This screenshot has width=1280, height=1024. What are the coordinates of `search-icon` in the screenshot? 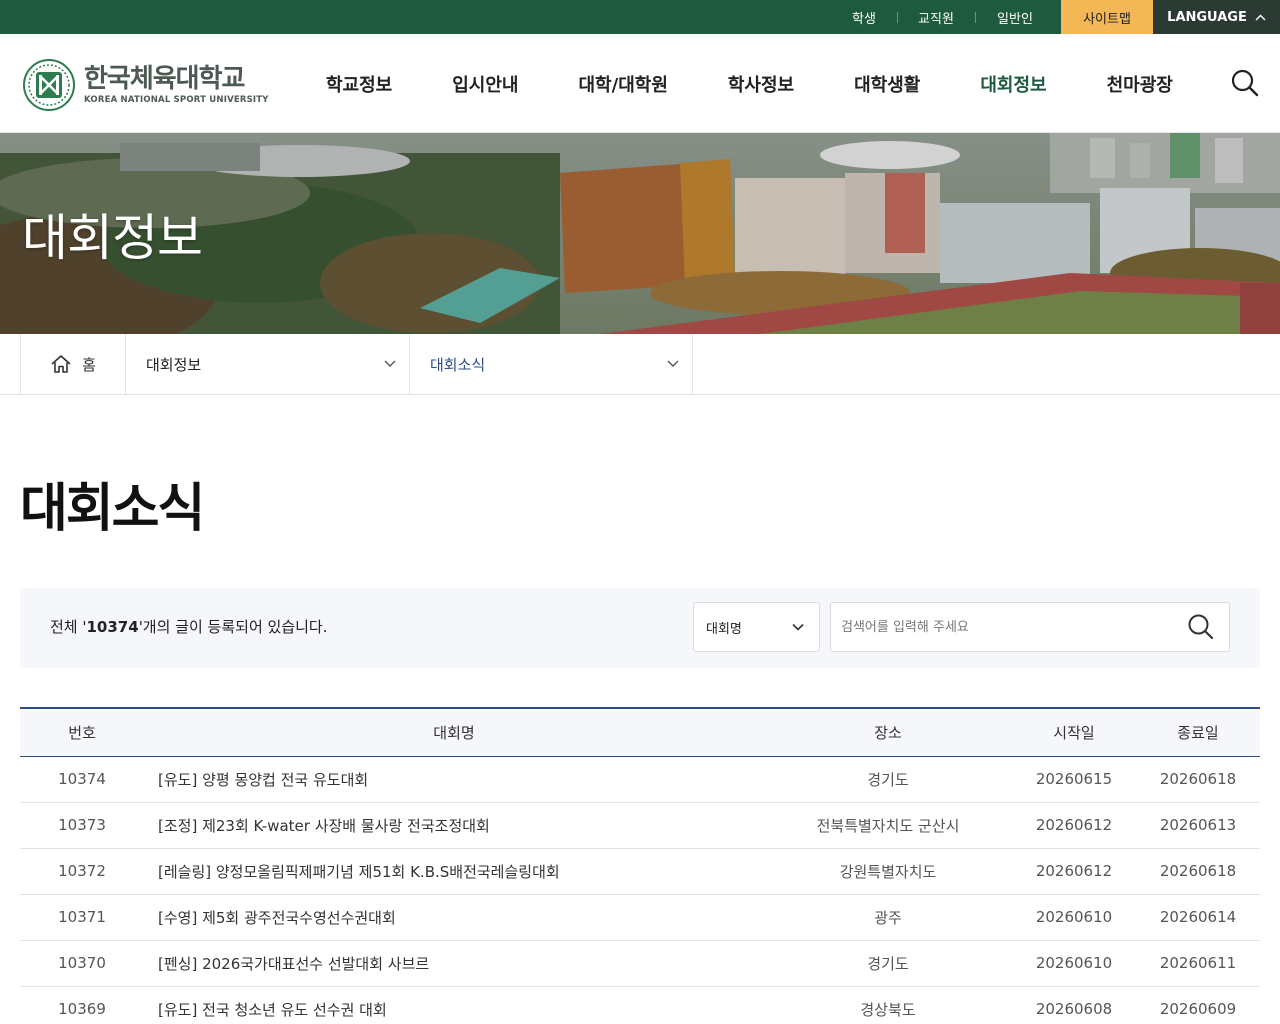 It's located at (1245, 83).